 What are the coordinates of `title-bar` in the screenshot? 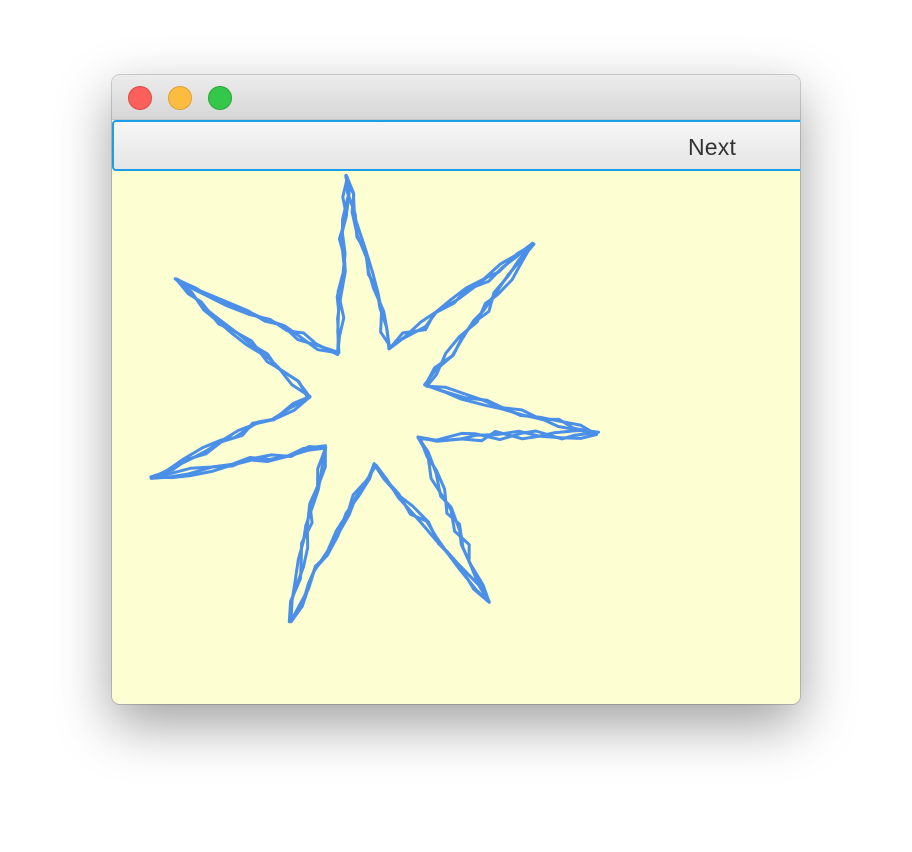 It's located at (456, 97).